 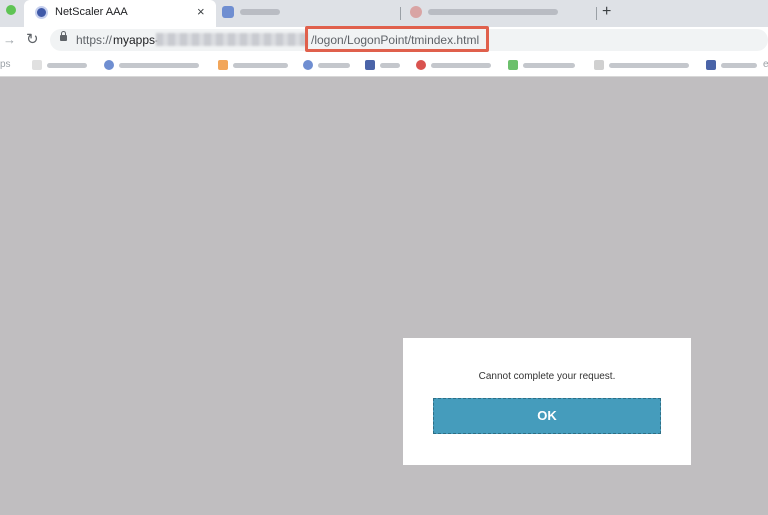 I want to click on lock-icon, so click(x=63, y=36).